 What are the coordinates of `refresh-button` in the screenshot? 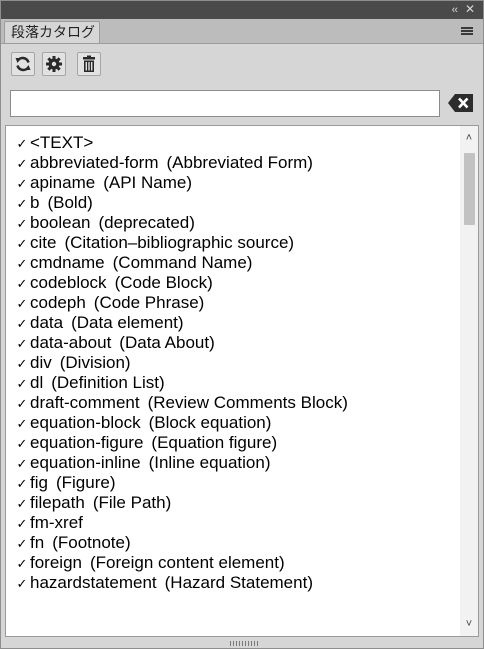 It's located at (23, 64).